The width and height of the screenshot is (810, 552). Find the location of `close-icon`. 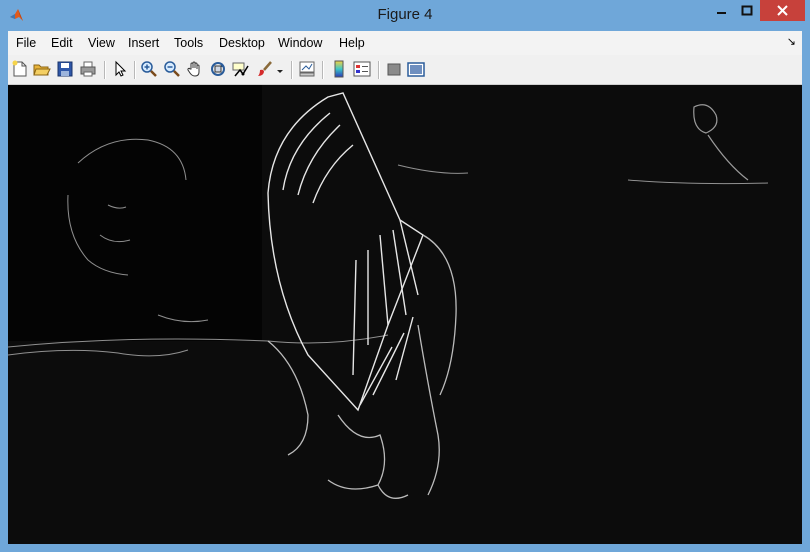

close-icon is located at coordinates (782, 10).